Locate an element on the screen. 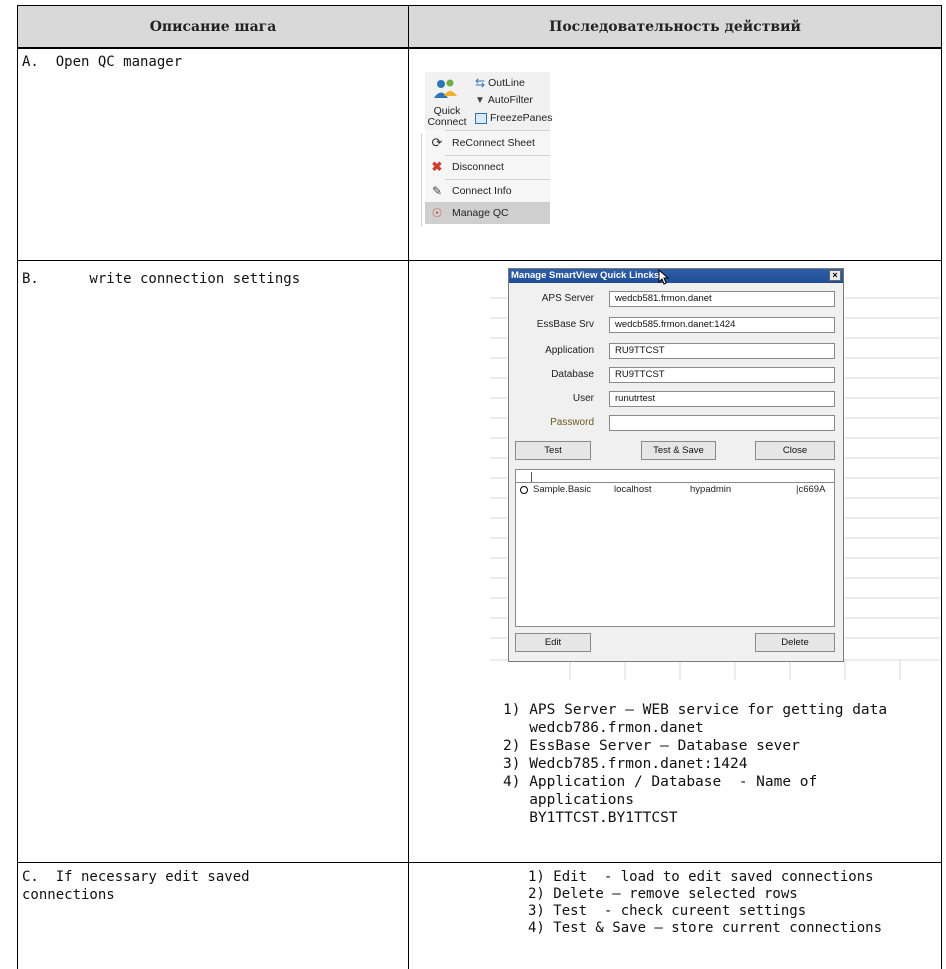 The height and width of the screenshot is (969, 946). reconnect-icon: ⟳ is located at coordinates (437, 142).